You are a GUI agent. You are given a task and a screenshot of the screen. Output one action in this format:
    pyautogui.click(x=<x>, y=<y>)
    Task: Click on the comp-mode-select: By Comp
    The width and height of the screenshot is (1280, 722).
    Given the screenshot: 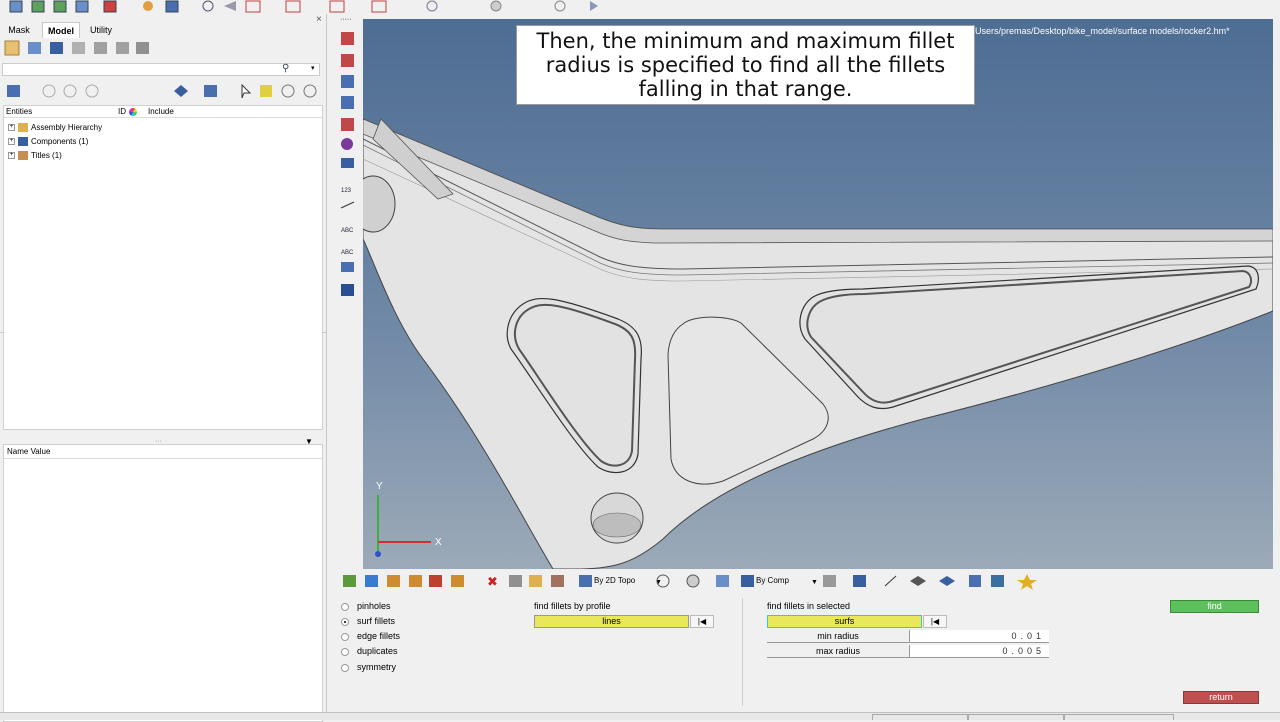 What is the action you would take?
    pyautogui.click(x=772, y=580)
    